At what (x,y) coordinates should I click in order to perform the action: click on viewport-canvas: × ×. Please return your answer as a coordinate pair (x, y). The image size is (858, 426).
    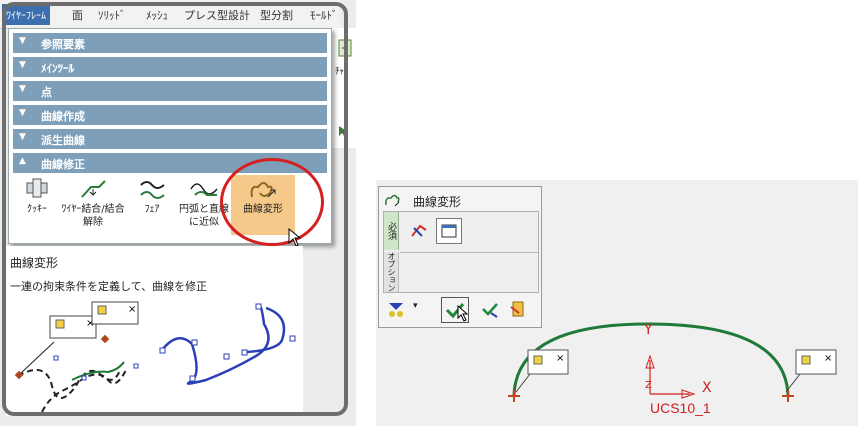
    Looking at the image, I should click on (672, 362).